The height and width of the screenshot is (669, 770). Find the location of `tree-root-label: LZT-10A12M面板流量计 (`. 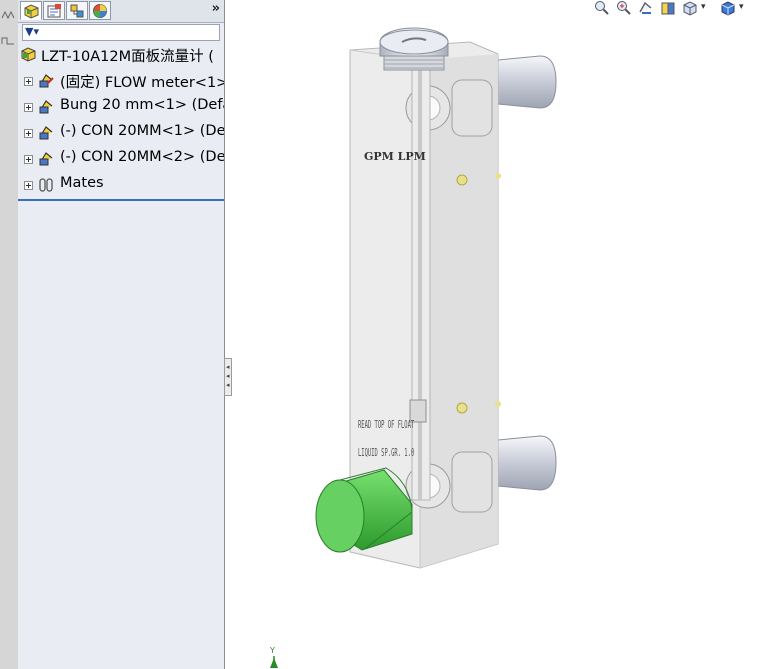

tree-root-label: LZT-10A12M面板流量计 ( is located at coordinates (127, 57).